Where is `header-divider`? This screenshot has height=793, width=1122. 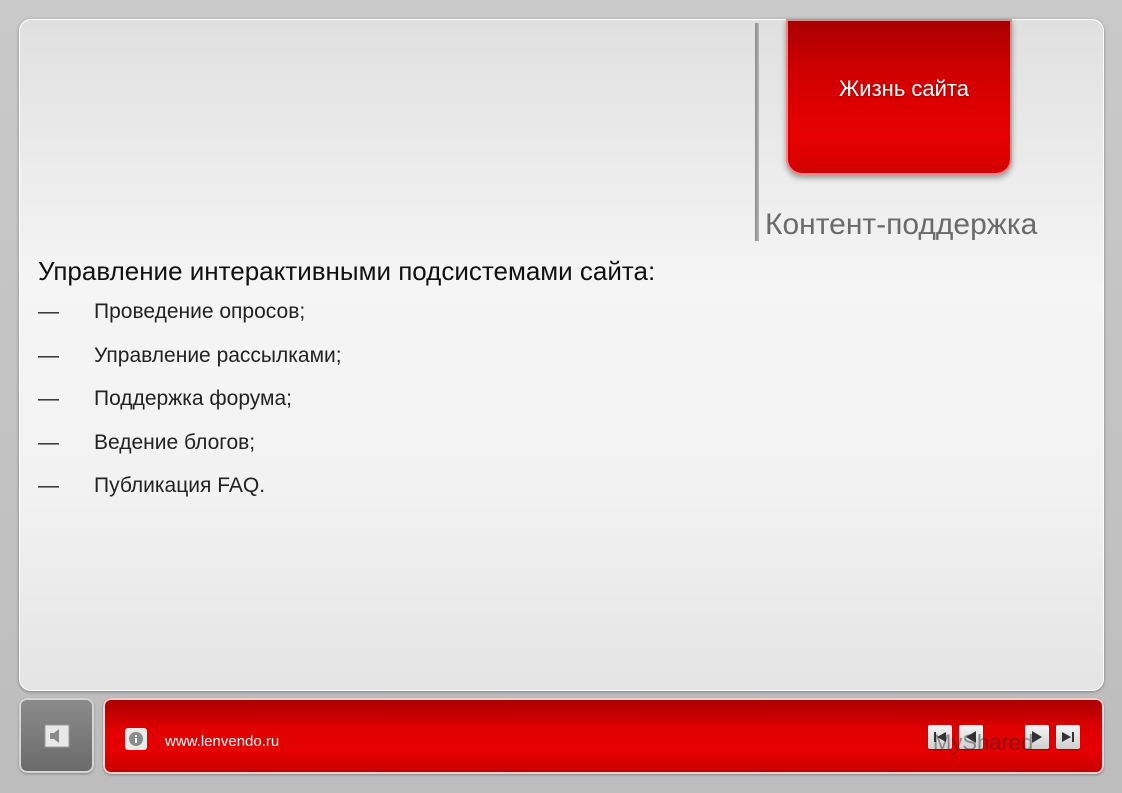
header-divider is located at coordinates (757, 132).